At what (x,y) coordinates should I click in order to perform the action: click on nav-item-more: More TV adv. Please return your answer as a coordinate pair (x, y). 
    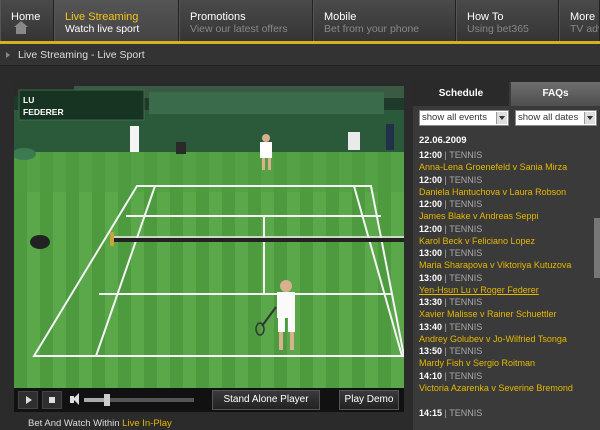
    Looking at the image, I should click on (579, 20).